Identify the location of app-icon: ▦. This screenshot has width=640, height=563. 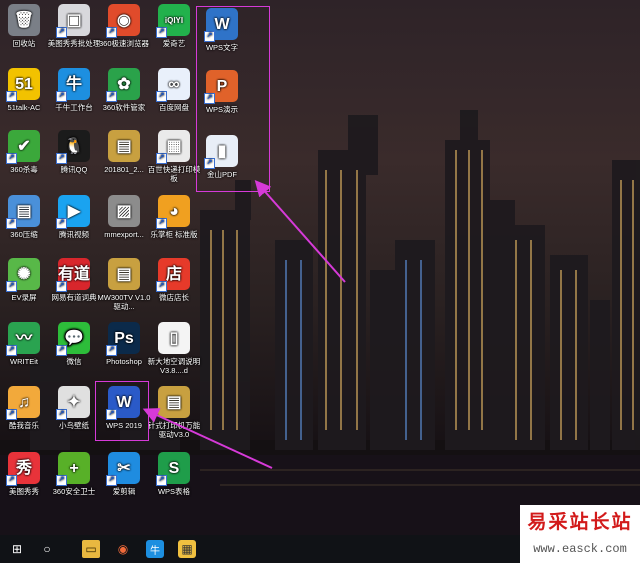
(187, 549).